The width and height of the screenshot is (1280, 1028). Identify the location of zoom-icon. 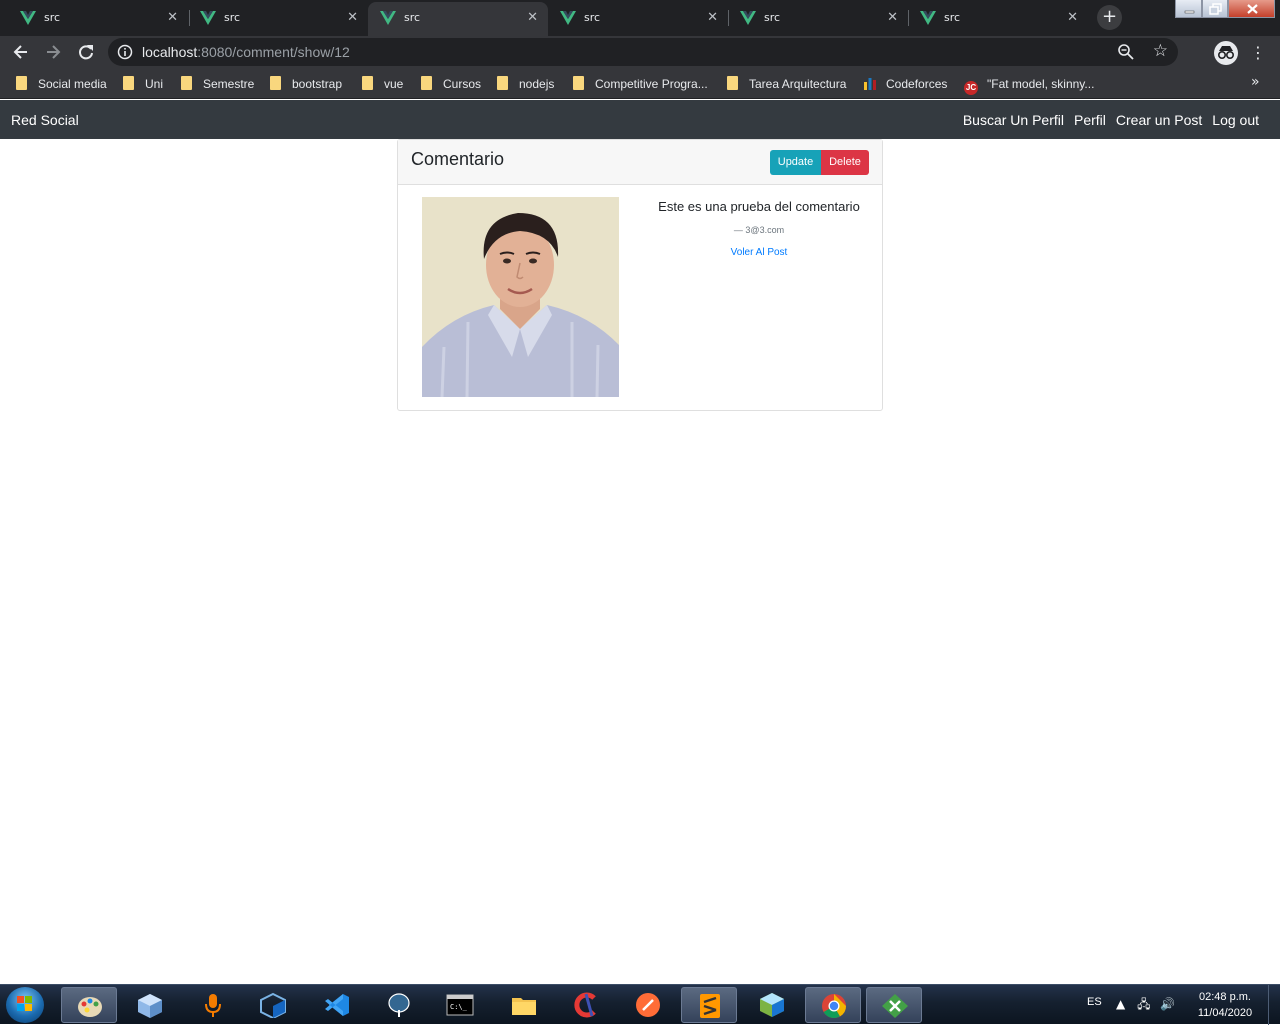
(1126, 52).